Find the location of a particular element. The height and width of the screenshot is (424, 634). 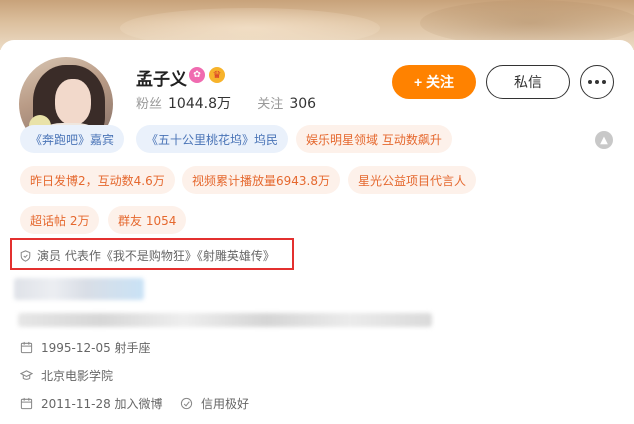

school-row: 北京电影学院 is located at coordinates (66, 375).